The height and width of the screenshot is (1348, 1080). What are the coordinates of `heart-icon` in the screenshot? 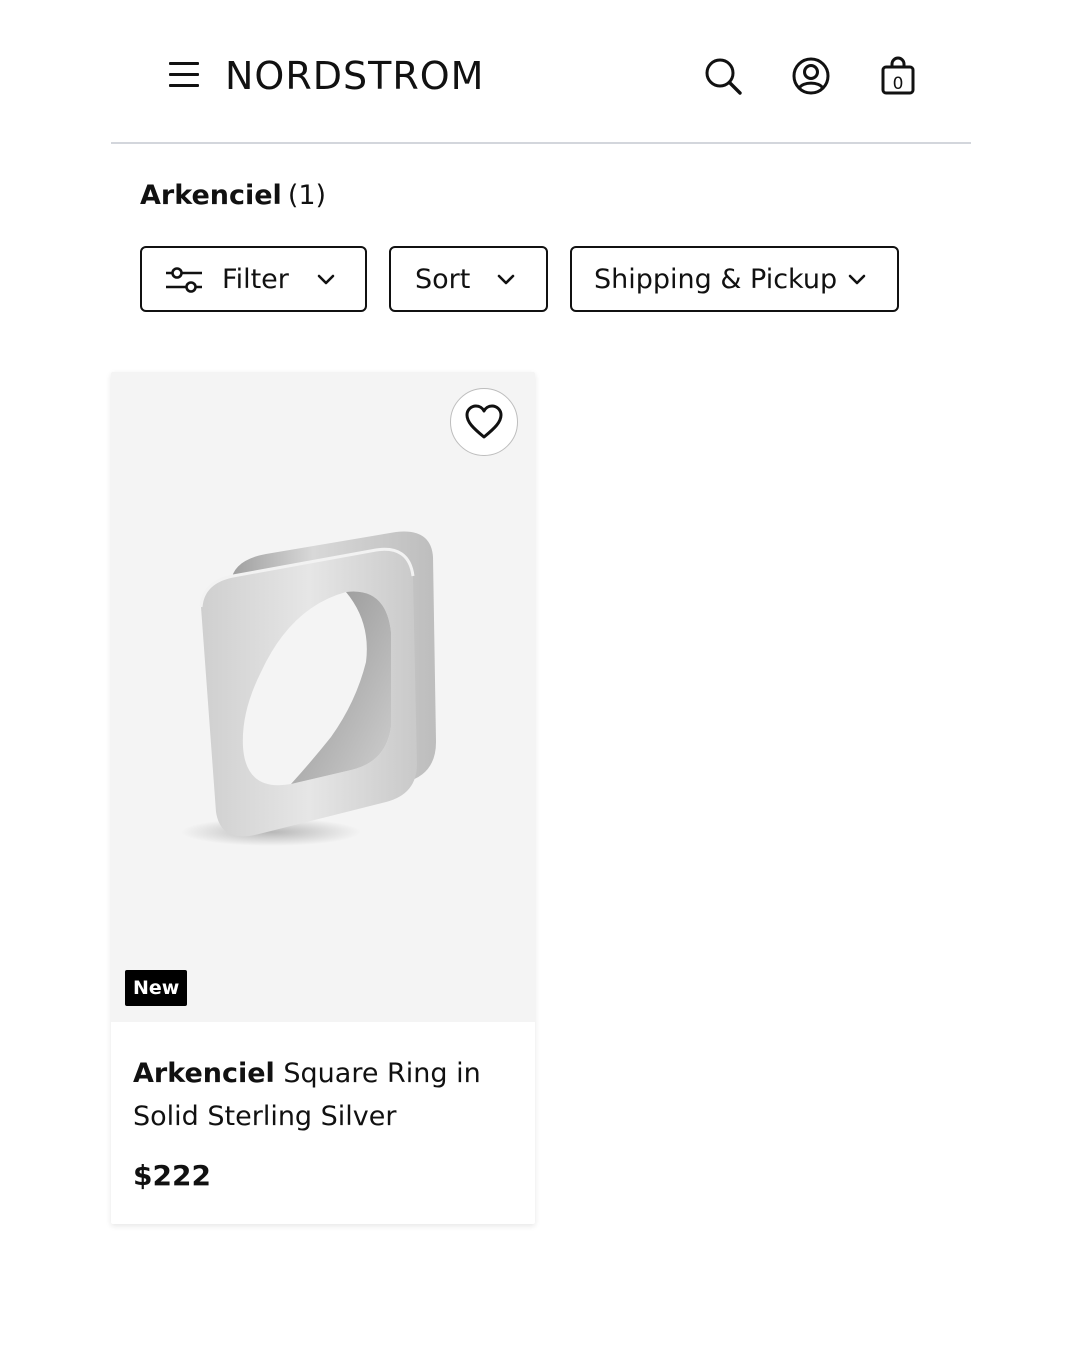 It's located at (484, 421).